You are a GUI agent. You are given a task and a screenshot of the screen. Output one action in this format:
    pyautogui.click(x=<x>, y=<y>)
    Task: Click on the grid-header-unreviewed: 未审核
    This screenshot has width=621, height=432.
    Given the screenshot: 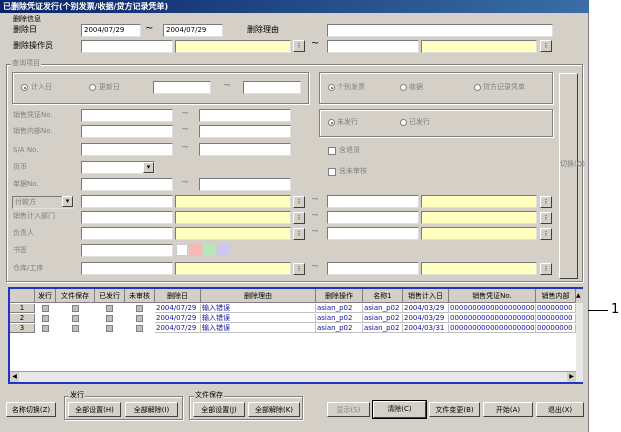 What is the action you would take?
    pyautogui.click(x=140, y=296)
    